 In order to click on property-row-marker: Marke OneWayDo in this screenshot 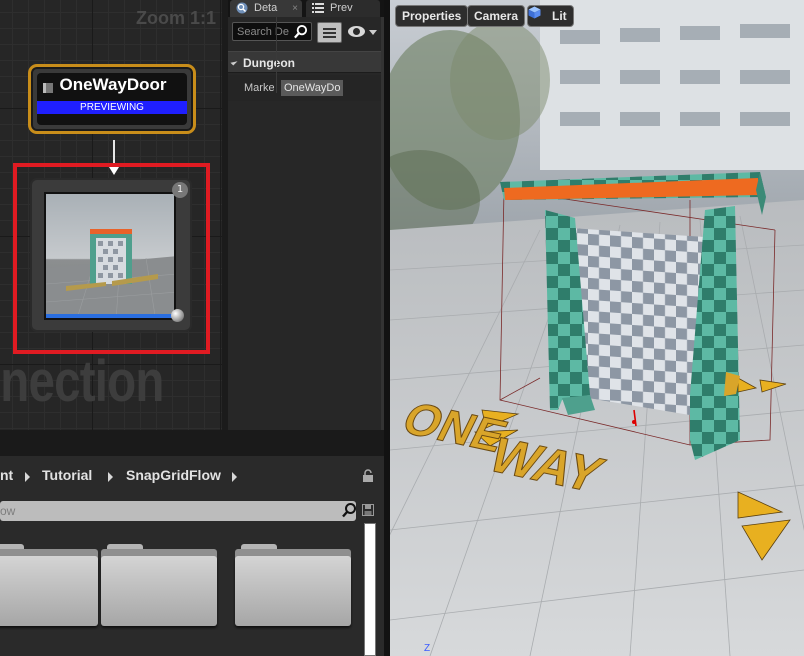, I will do `click(306, 88)`.